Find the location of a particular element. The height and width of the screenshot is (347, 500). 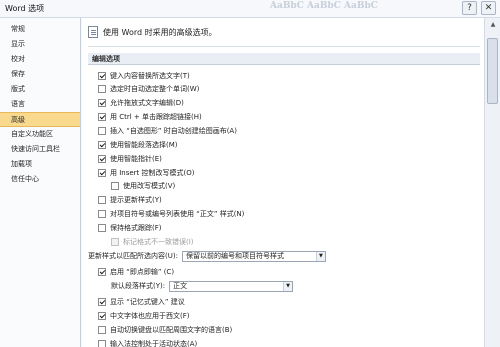

option-label: 允许拖放式文字编辑(D) is located at coordinates (147, 103).